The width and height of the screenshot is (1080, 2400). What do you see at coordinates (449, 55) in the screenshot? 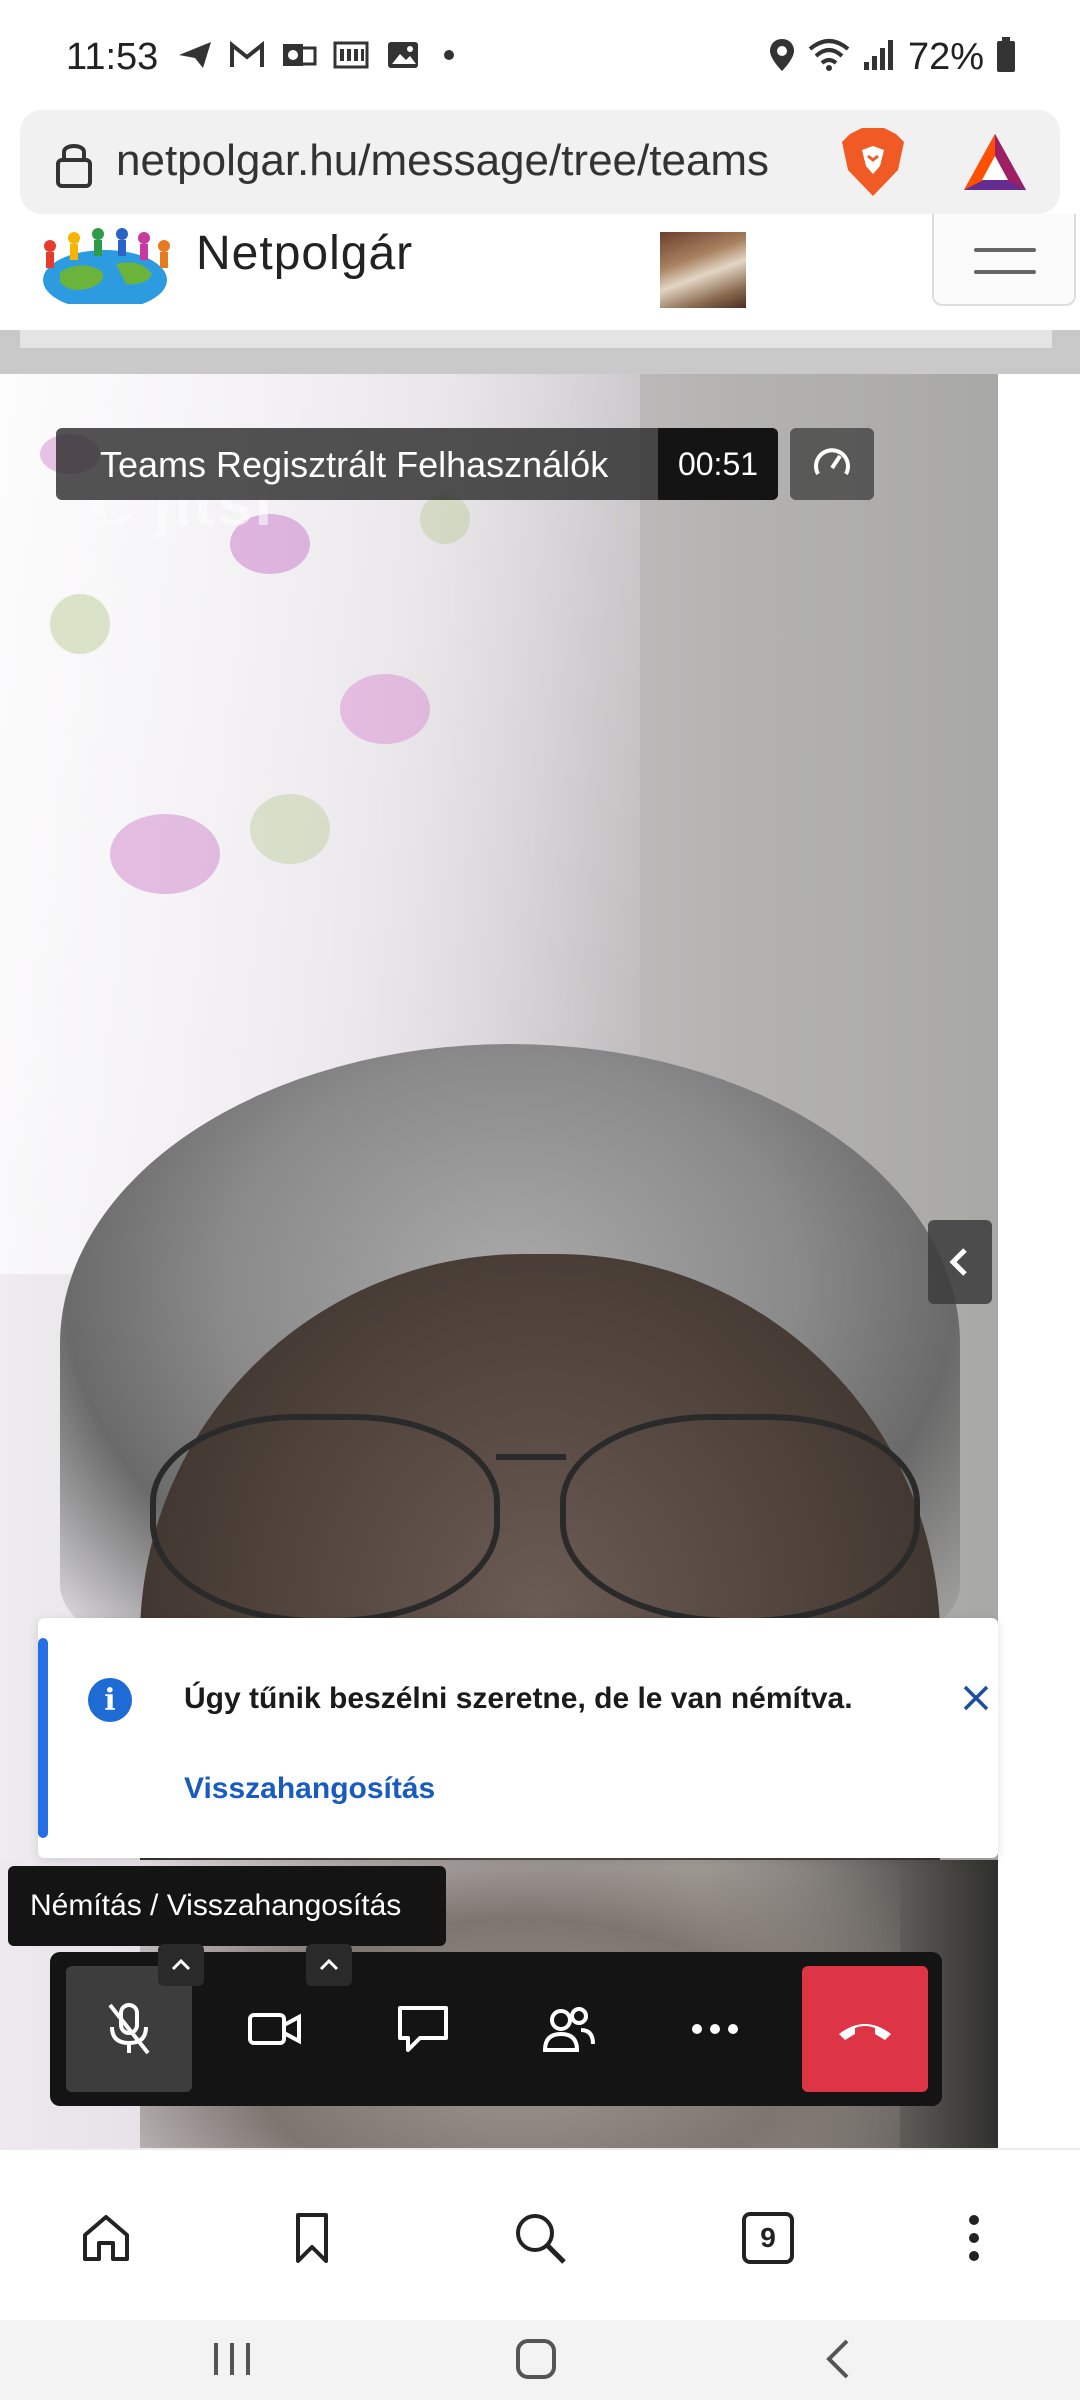
I see `more-notifications-dot` at bounding box center [449, 55].